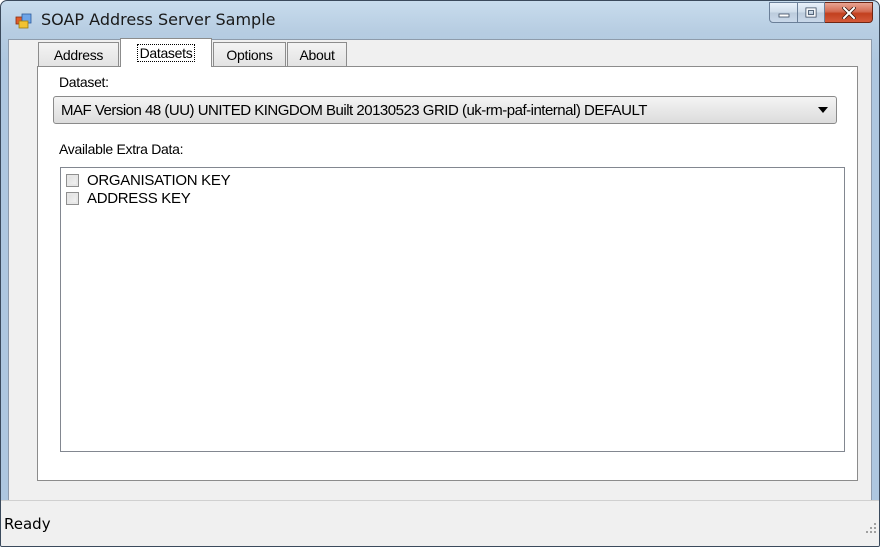 The width and height of the screenshot is (882, 549). Describe the element at coordinates (159, 180) in the screenshot. I see `organisation-key-label: ORGANISATION KEY` at that location.